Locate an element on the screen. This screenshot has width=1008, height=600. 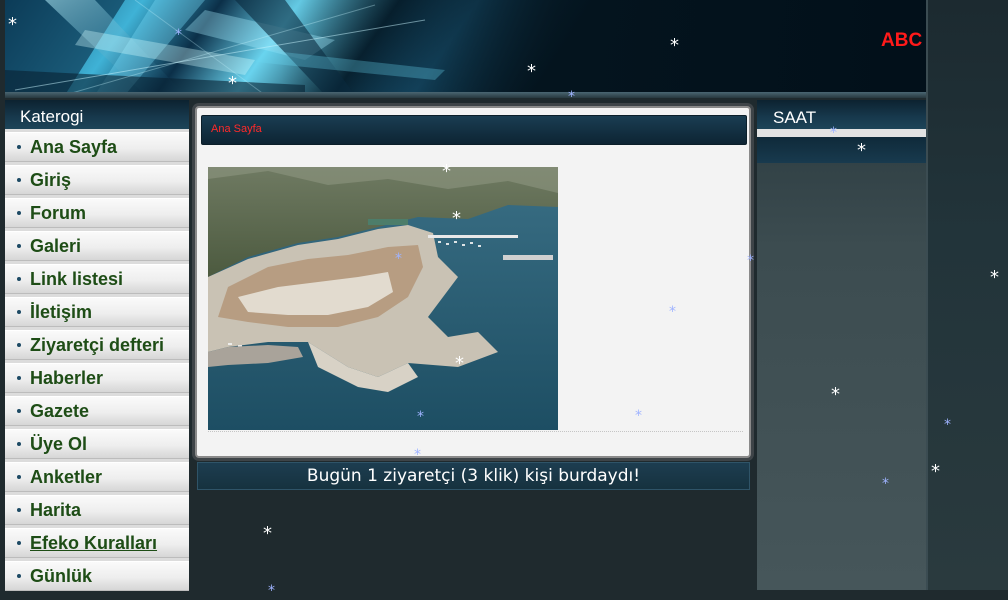
sidebar-item-label: Harita is located at coordinates (56, 509).